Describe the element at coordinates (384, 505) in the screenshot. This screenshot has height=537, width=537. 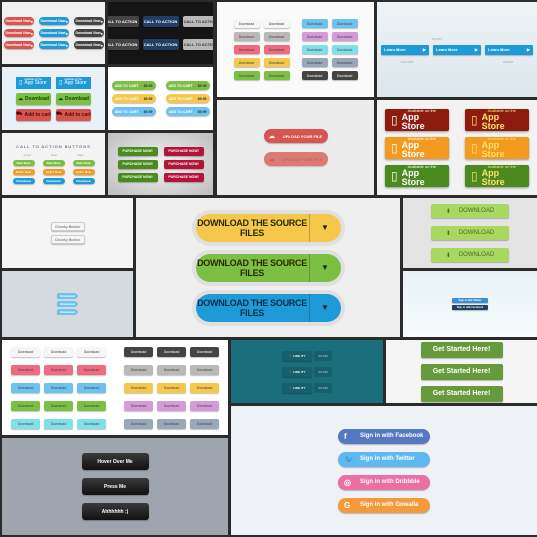
I see `sign-in-gowalla-button: G Sign in with Gowalla` at that location.